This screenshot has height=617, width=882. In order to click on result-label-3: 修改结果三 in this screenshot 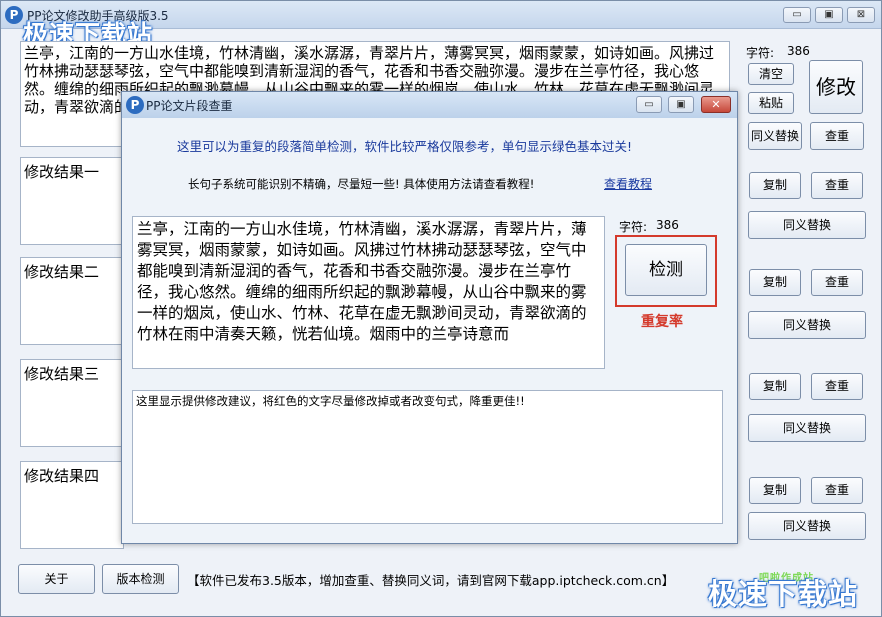, I will do `click(62, 374)`.